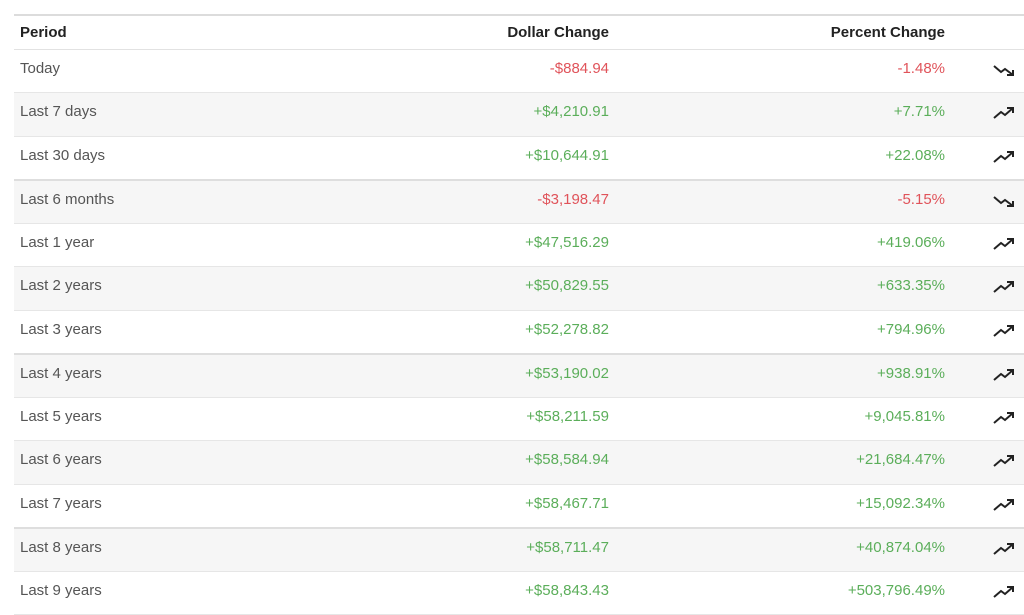 This screenshot has width=1024, height=615. Describe the element at coordinates (451, 32) in the screenshot. I see `header-dollar-change: Dollar Change` at that location.